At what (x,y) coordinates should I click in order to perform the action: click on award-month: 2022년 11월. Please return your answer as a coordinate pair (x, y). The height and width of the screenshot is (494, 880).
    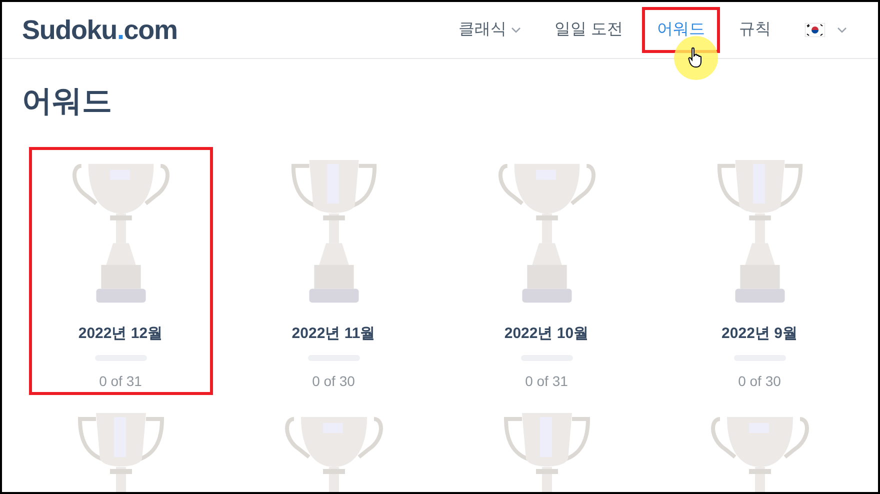
    Looking at the image, I should click on (334, 334).